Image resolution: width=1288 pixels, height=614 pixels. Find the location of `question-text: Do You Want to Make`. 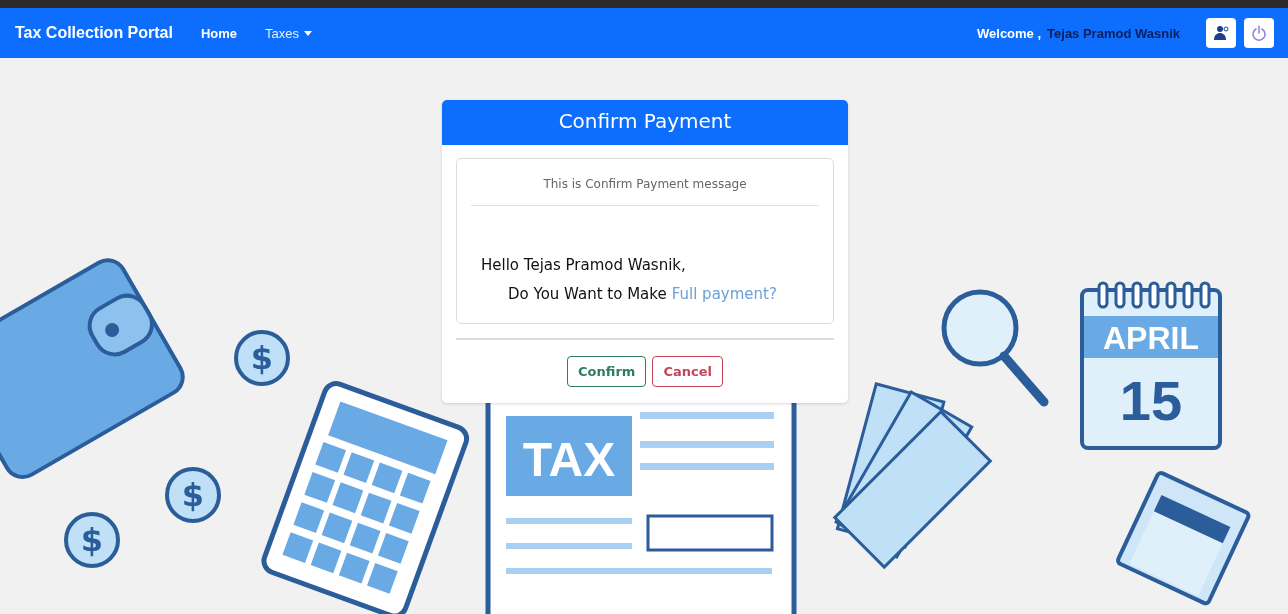

question-text: Do You Want to Make is located at coordinates (587, 294).